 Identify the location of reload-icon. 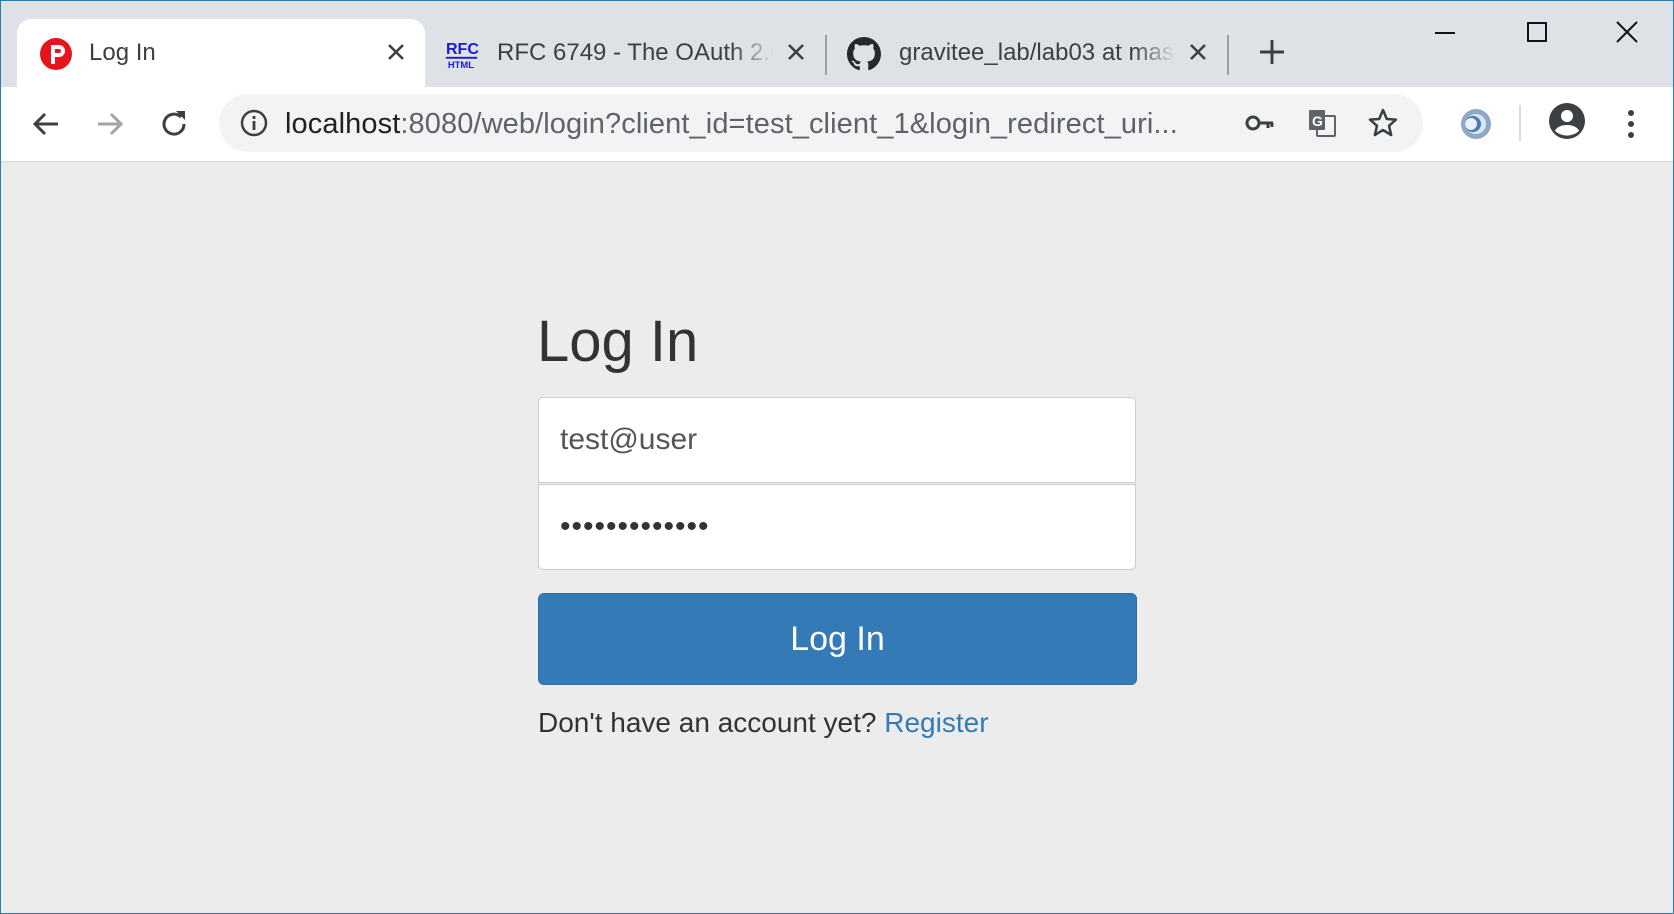
(174, 124).